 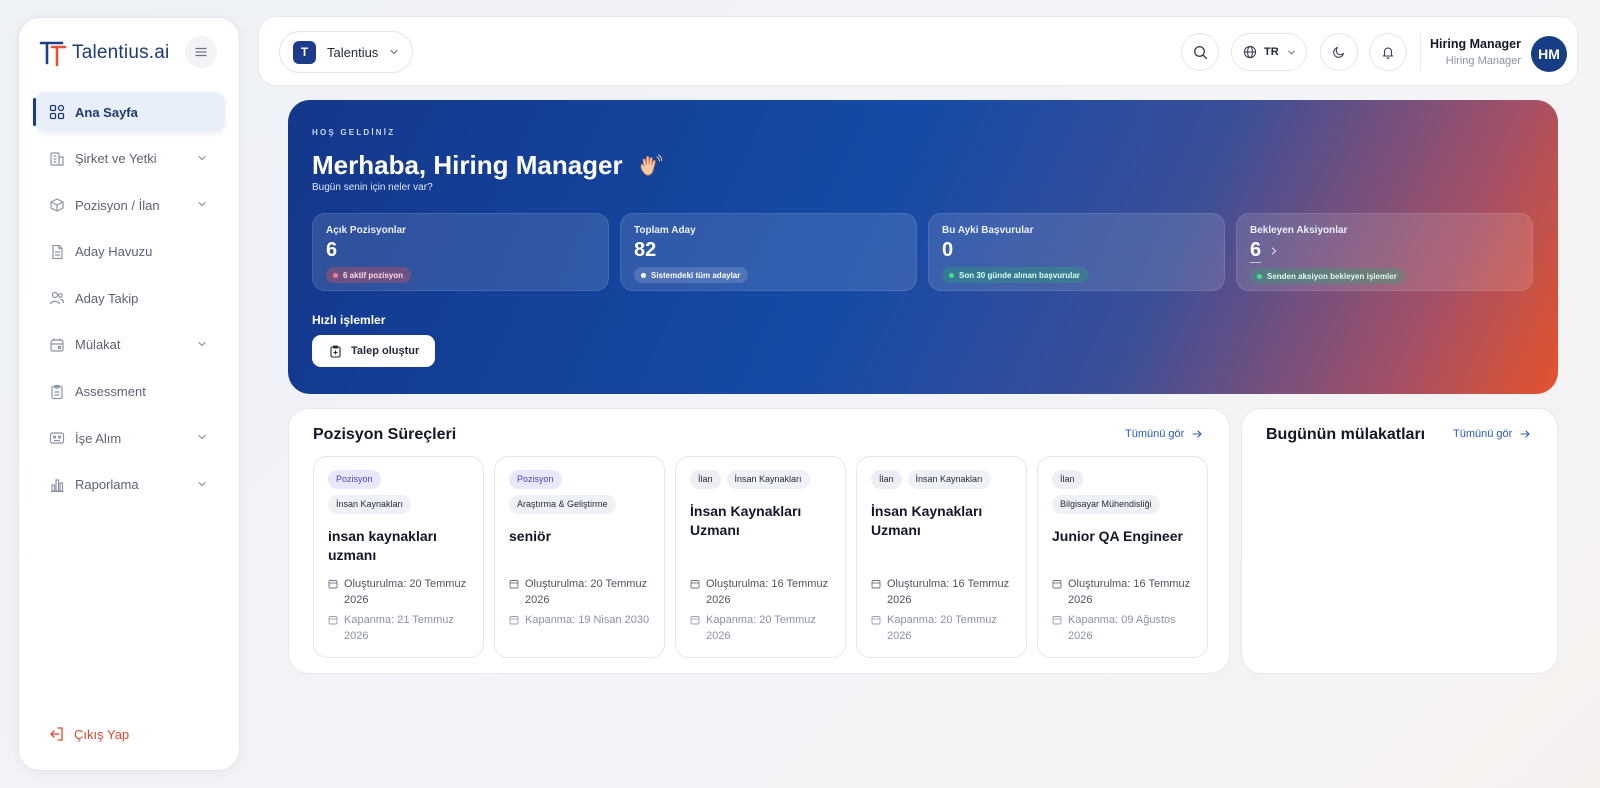 I want to click on stat-note: 6 aktif pozisyon, so click(x=373, y=275).